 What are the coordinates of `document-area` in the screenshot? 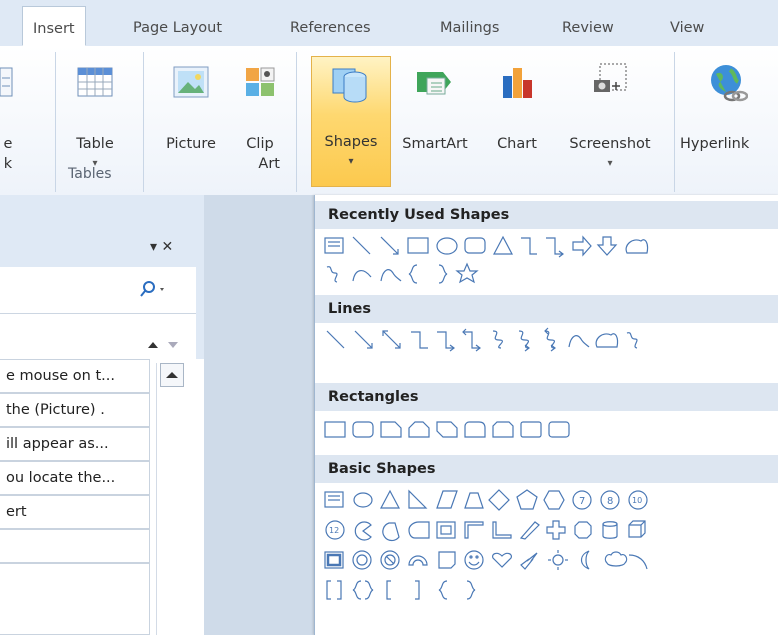 It's located at (259, 415).